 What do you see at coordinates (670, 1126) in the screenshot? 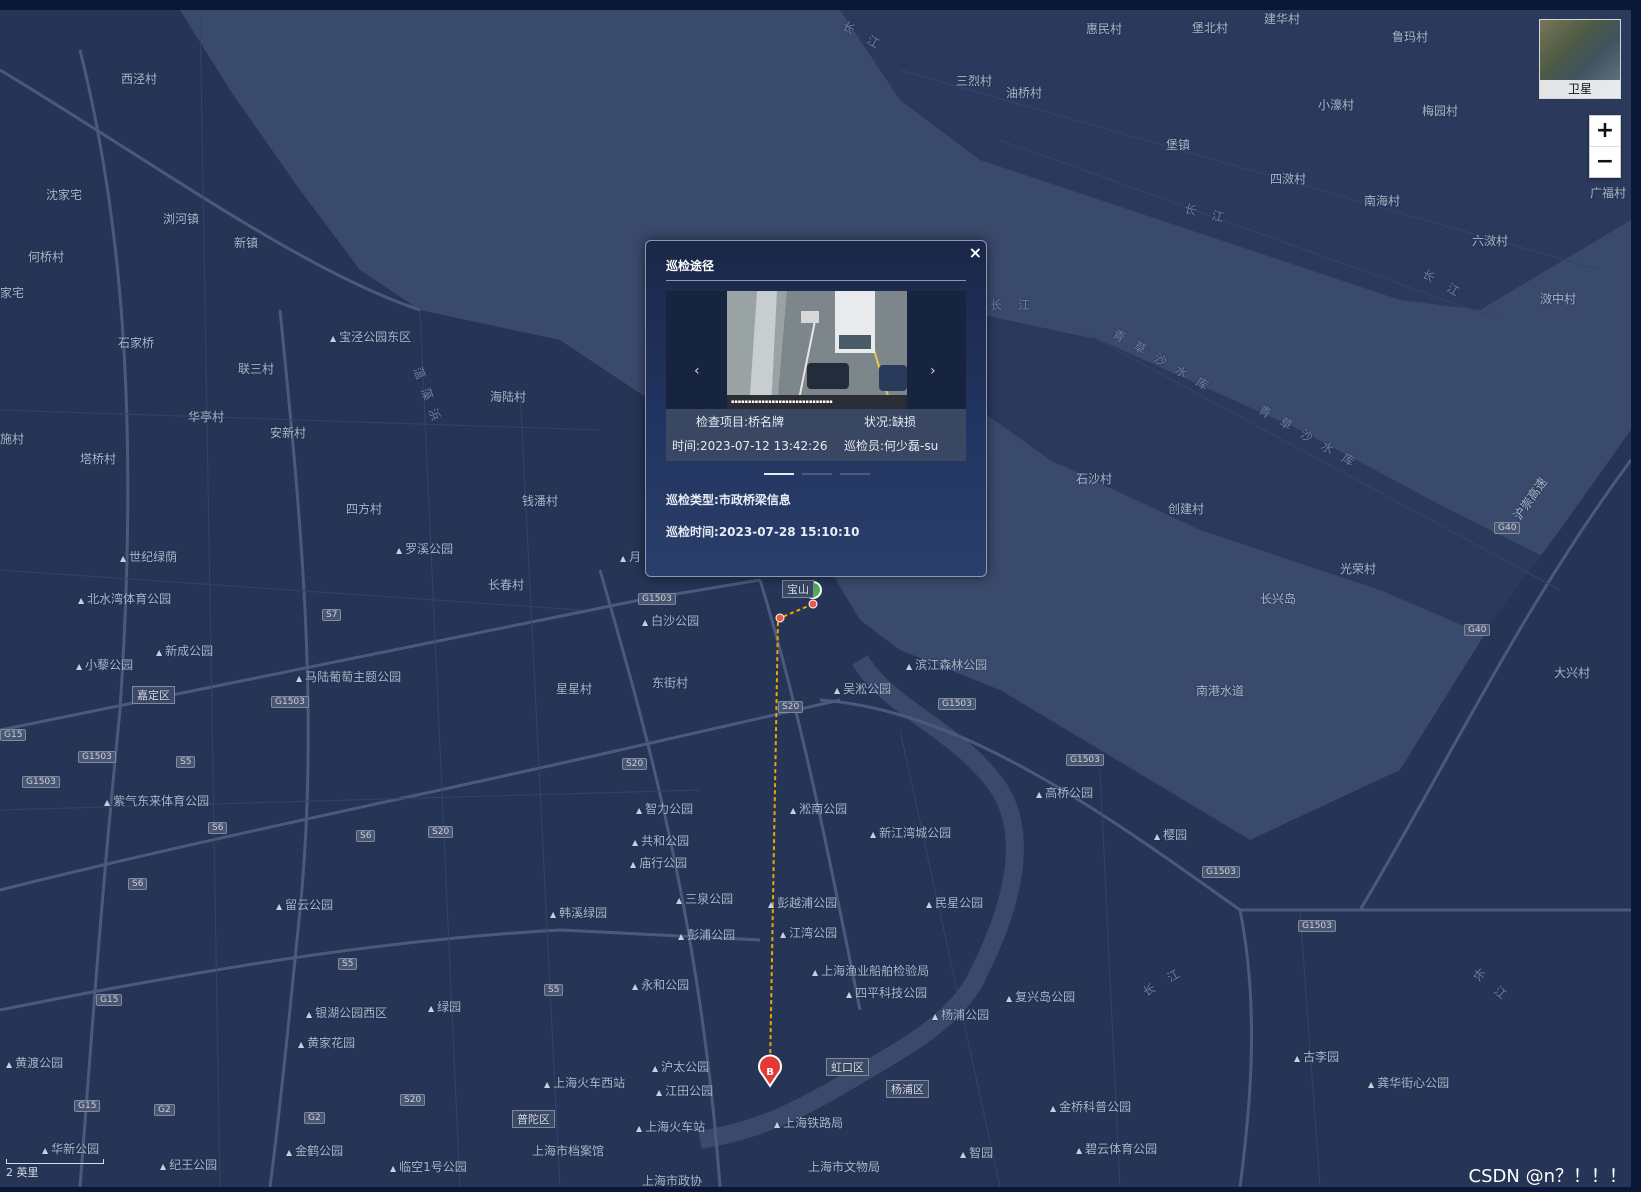
I see `poi-label: 上海火车站` at bounding box center [670, 1126].